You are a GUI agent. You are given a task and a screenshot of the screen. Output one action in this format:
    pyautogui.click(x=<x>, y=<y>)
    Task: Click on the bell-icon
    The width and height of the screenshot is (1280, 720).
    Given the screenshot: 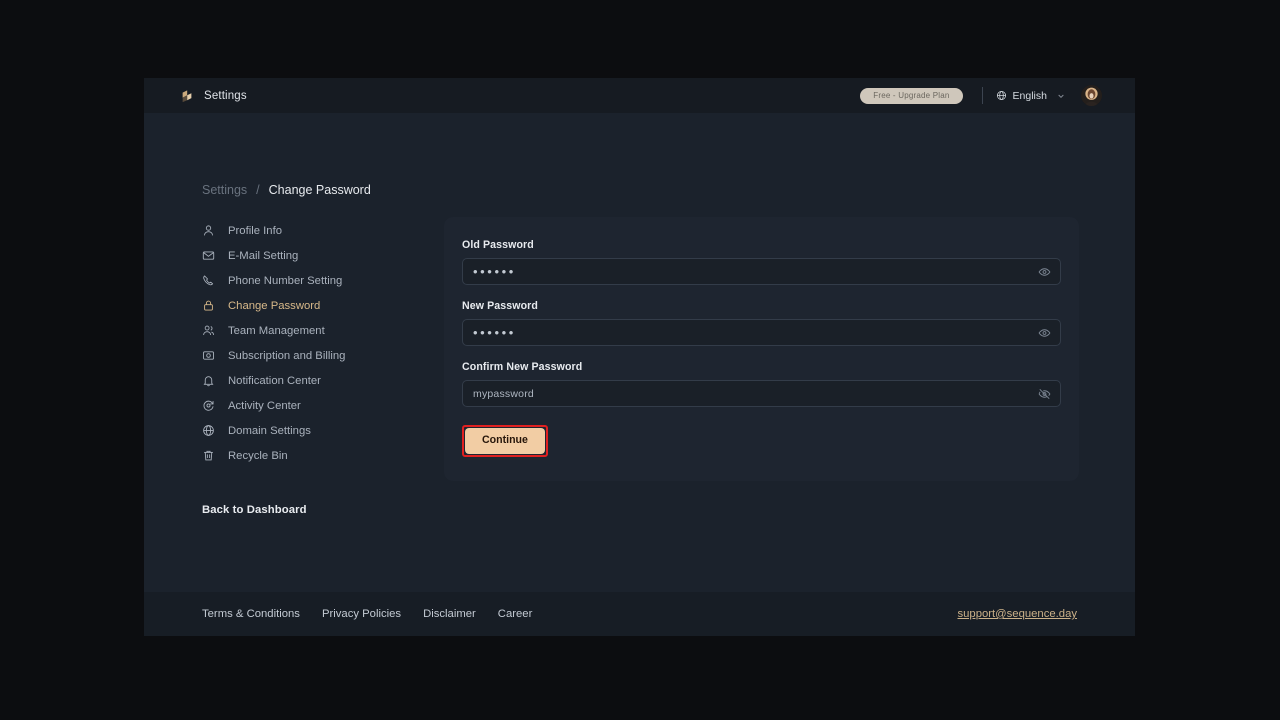 What is the action you would take?
    pyautogui.click(x=208, y=380)
    